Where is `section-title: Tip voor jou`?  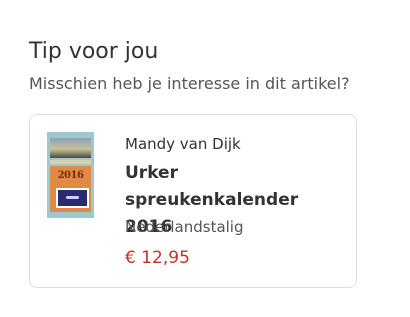 section-title: Tip voor jou is located at coordinates (94, 51).